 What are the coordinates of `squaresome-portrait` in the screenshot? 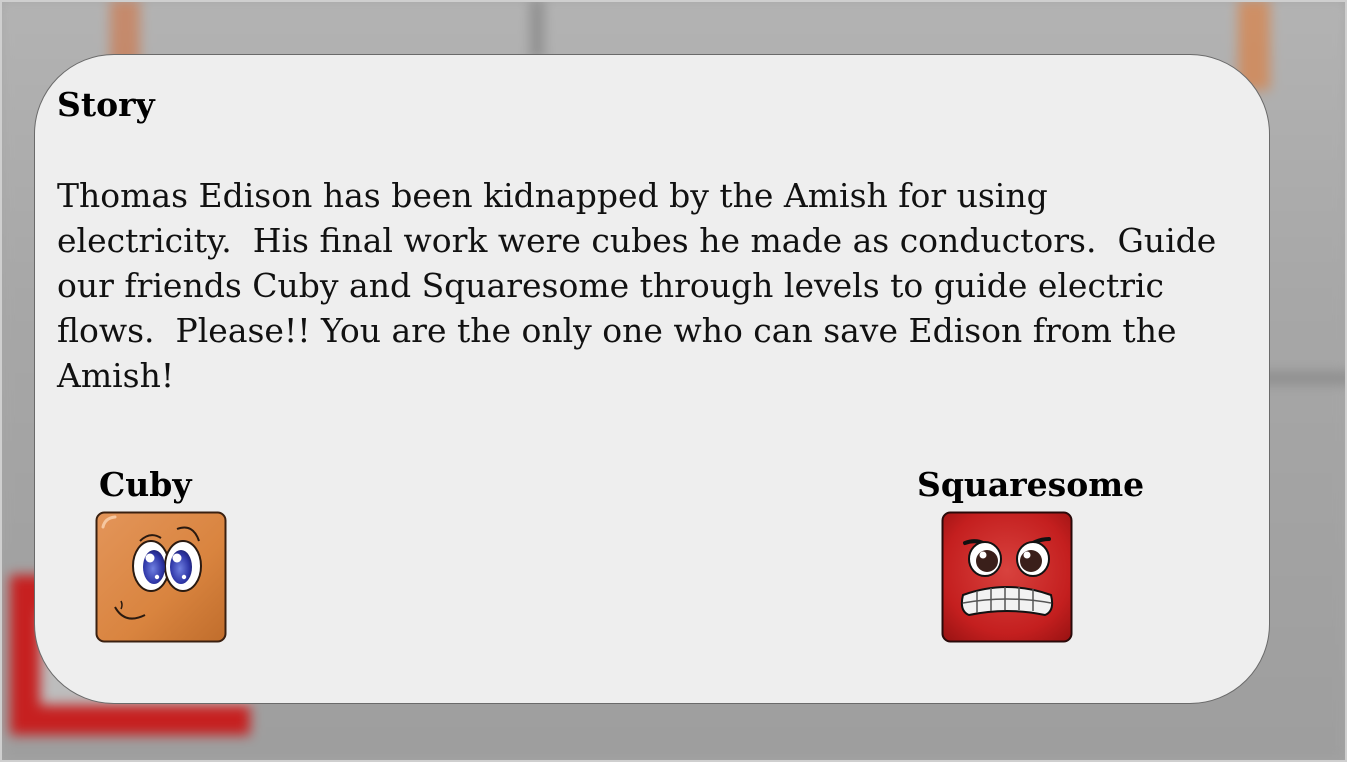 It's located at (1007, 577).